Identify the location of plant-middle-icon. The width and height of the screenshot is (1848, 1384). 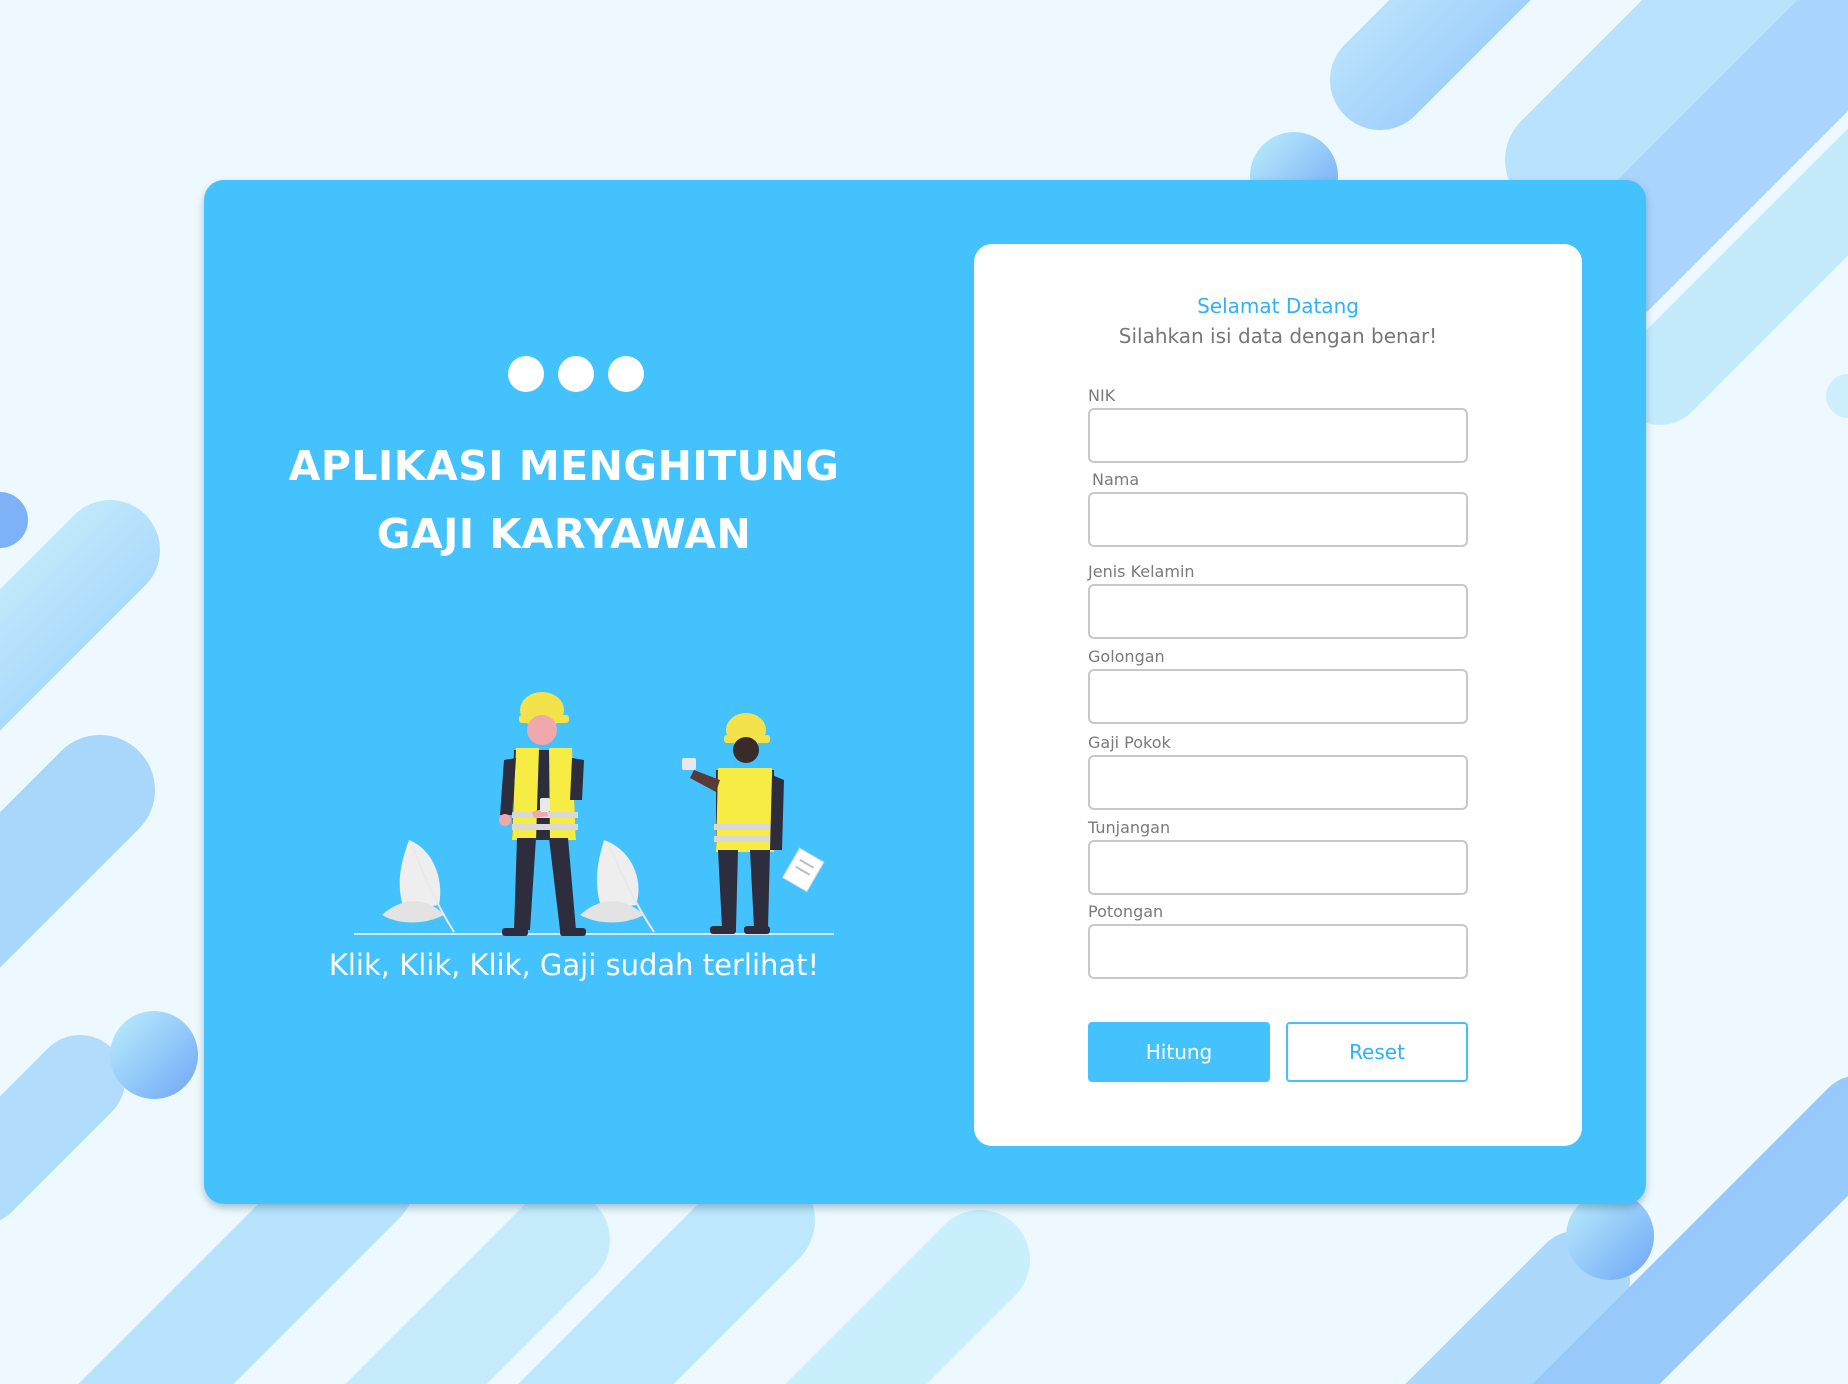
(617, 886).